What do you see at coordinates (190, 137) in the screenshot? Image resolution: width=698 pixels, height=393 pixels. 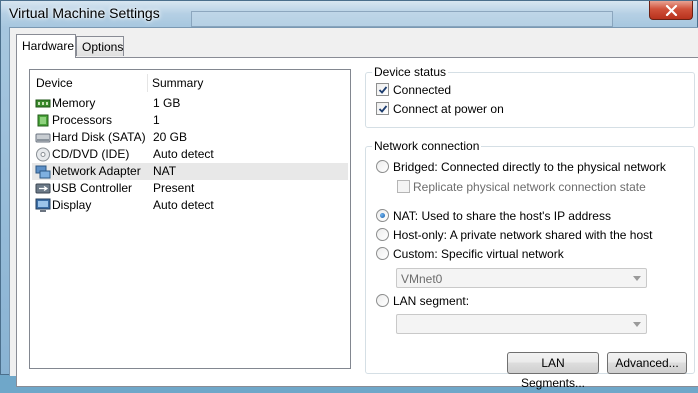 I see `device-row-hard-disk: Hard Disk (SATA) 20 GB` at bounding box center [190, 137].